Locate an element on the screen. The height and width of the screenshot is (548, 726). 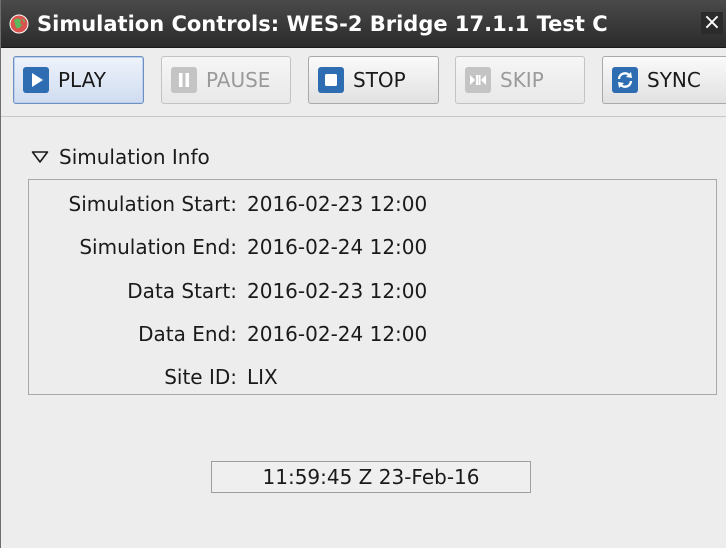
simulation-info-toggle: Simulation Info is located at coordinates (120, 157).